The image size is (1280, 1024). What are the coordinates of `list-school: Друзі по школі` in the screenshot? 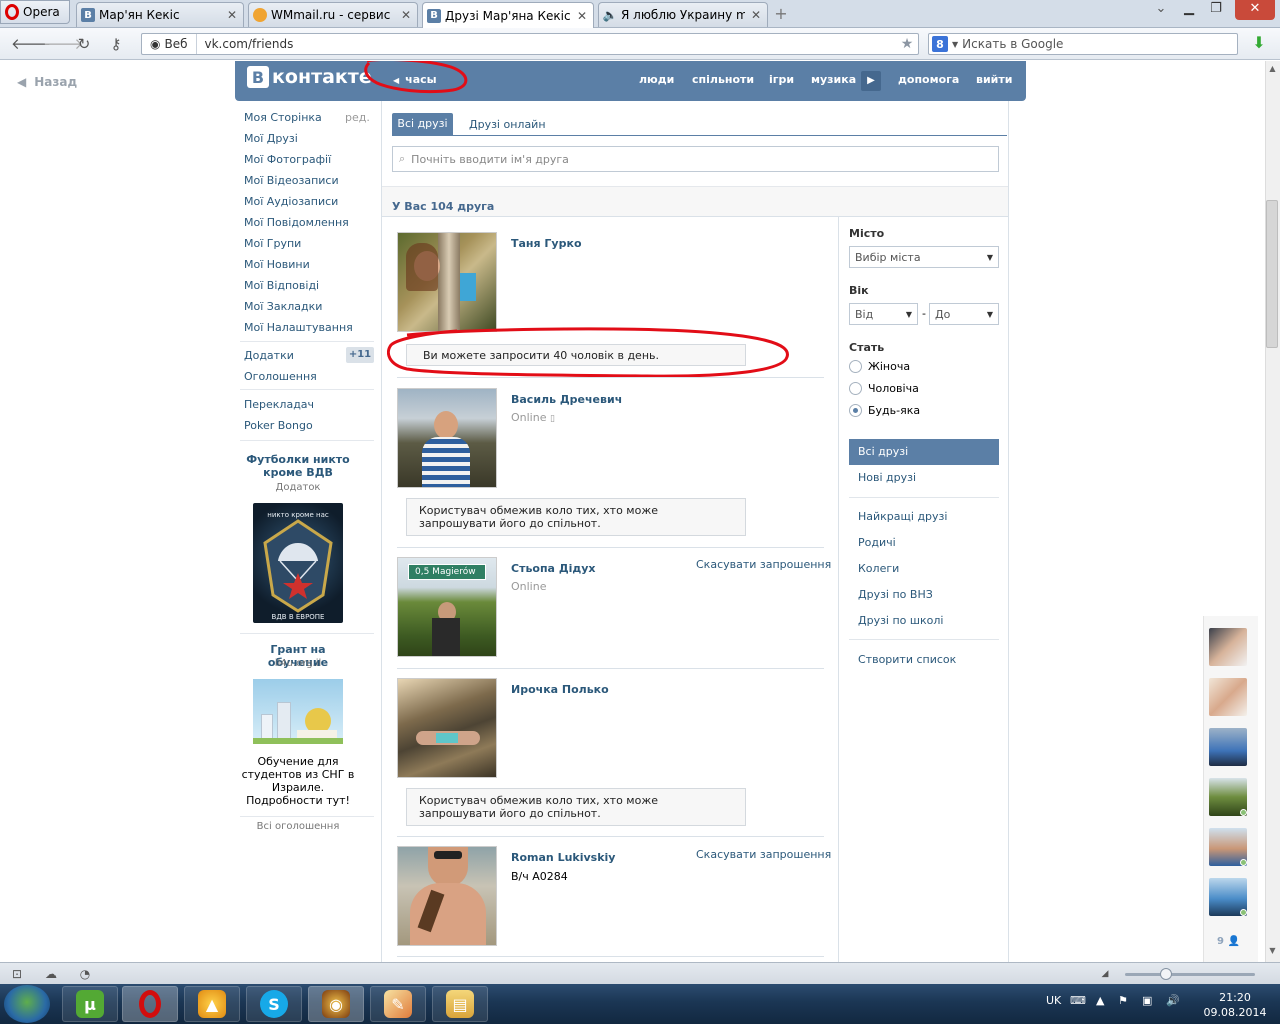 It's located at (900, 620).